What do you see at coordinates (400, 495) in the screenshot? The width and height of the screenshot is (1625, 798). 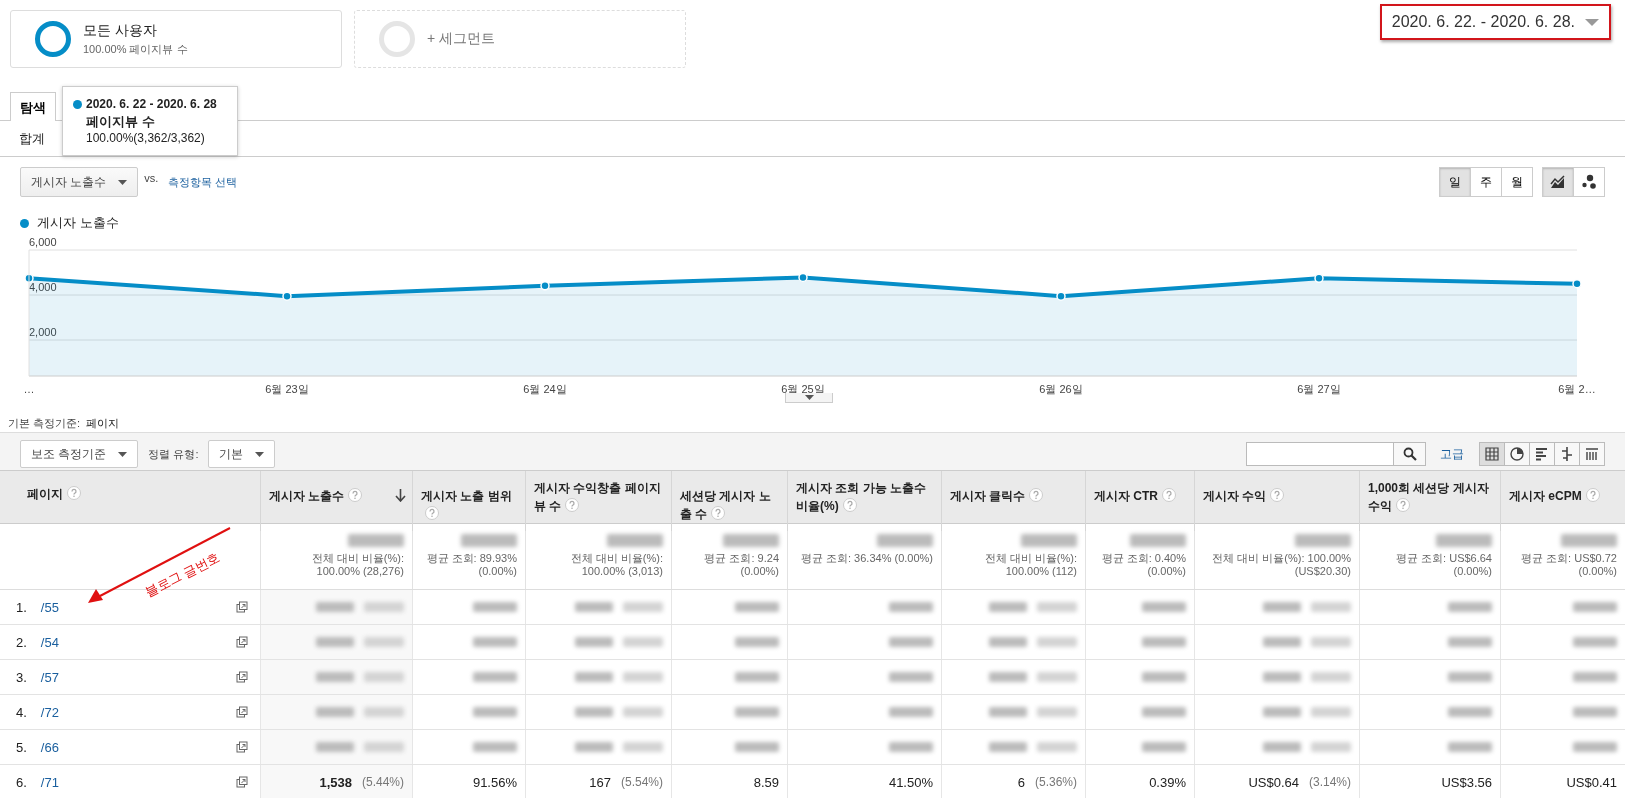 I see `sort-arrow-icon` at bounding box center [400, 495].